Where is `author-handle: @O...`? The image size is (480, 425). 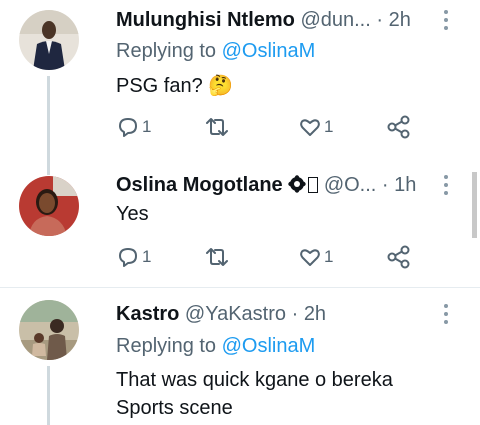
author-handle: @O... is located at coordinates (350, 185).